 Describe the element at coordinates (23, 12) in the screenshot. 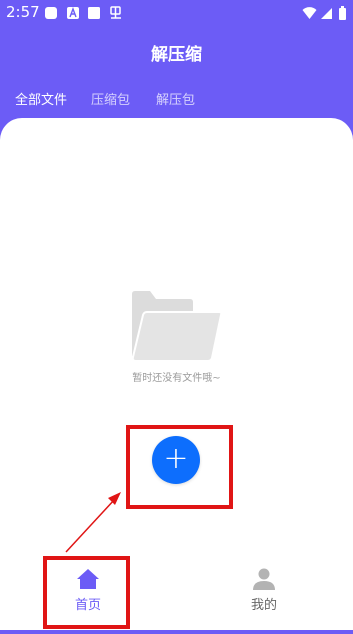

I see `status-time: 2:57` at that location.